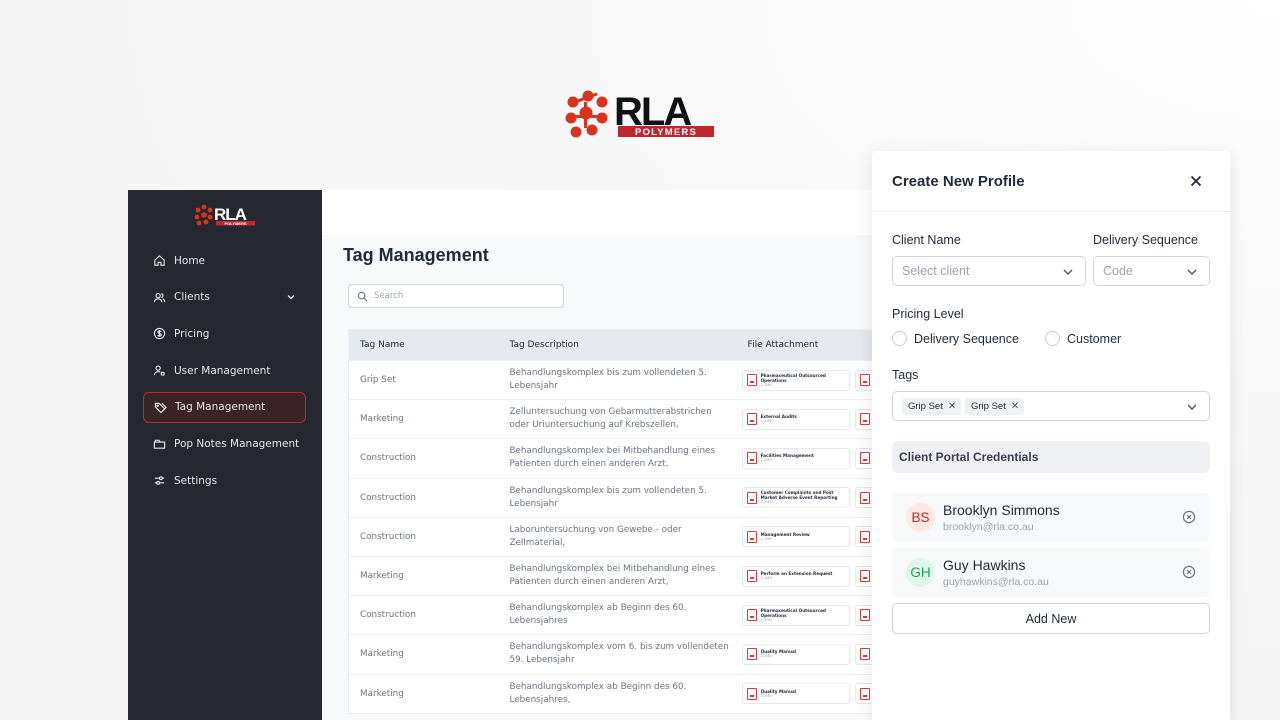 This screenshot has height=720, width=1280. Describe the element at coordinates (423, 345) in the screenshot. I see `column-header-tag-name: Tag Name` at that location.